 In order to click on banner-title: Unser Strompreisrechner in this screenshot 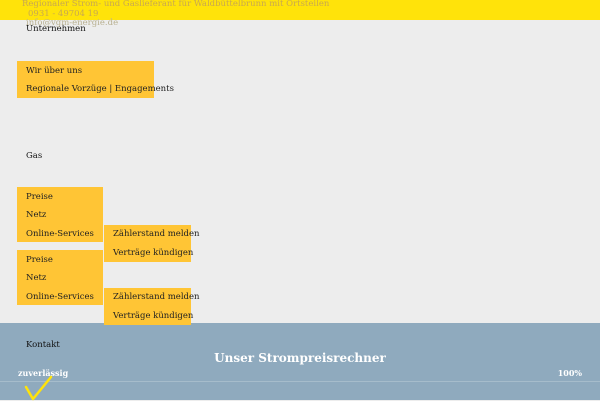, I will do `click(300, 358)`.